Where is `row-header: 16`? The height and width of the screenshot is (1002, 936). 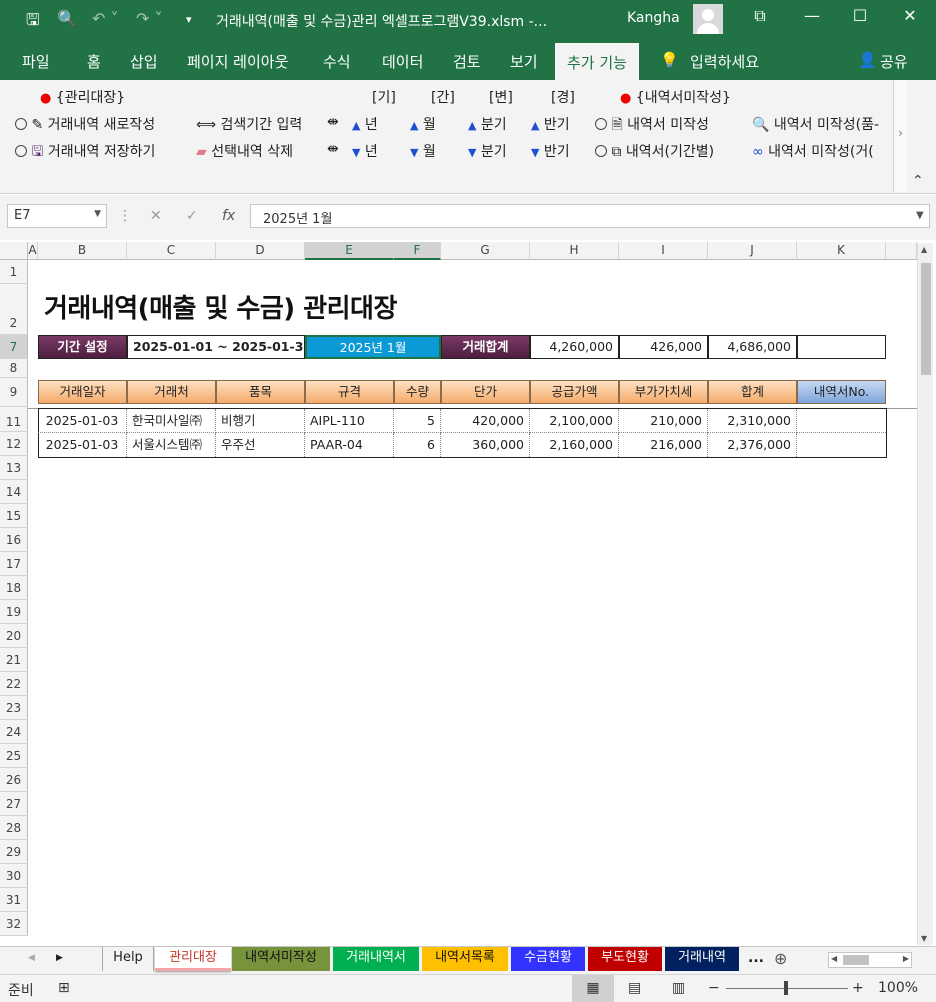
row-header: 16 is located at coordinates (14, 540).